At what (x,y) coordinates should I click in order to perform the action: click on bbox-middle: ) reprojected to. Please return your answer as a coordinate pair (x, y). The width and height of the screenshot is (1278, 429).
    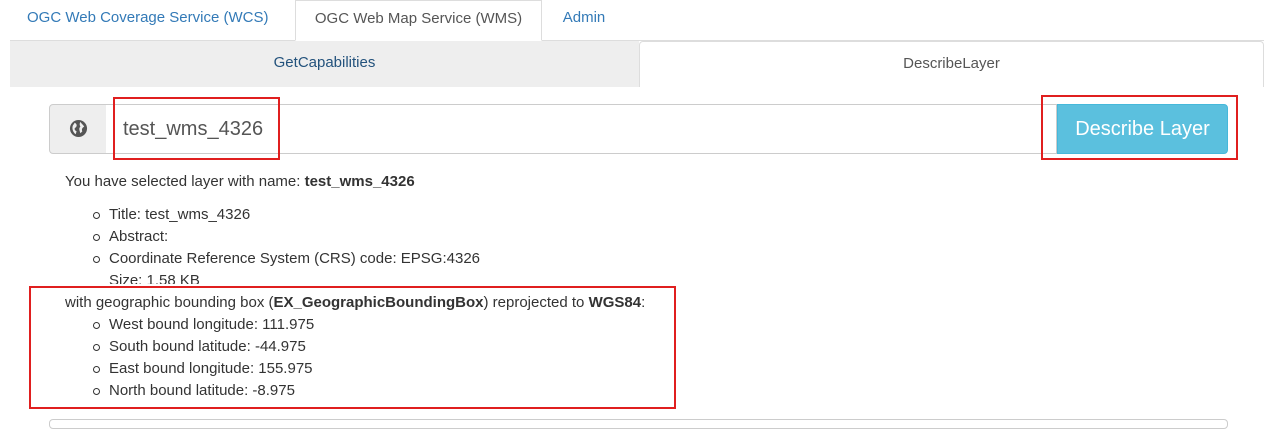
    Looking at the image, I should click on (536, 302).